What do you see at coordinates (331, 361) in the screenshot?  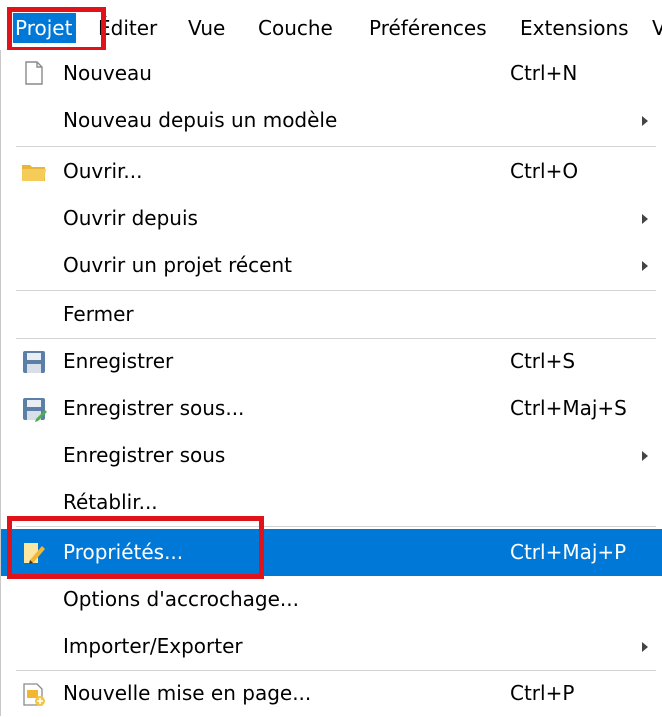 I see `menu-item-enregistrer: Enregistrer Ctrl+S` at bounding box center [331, 361].